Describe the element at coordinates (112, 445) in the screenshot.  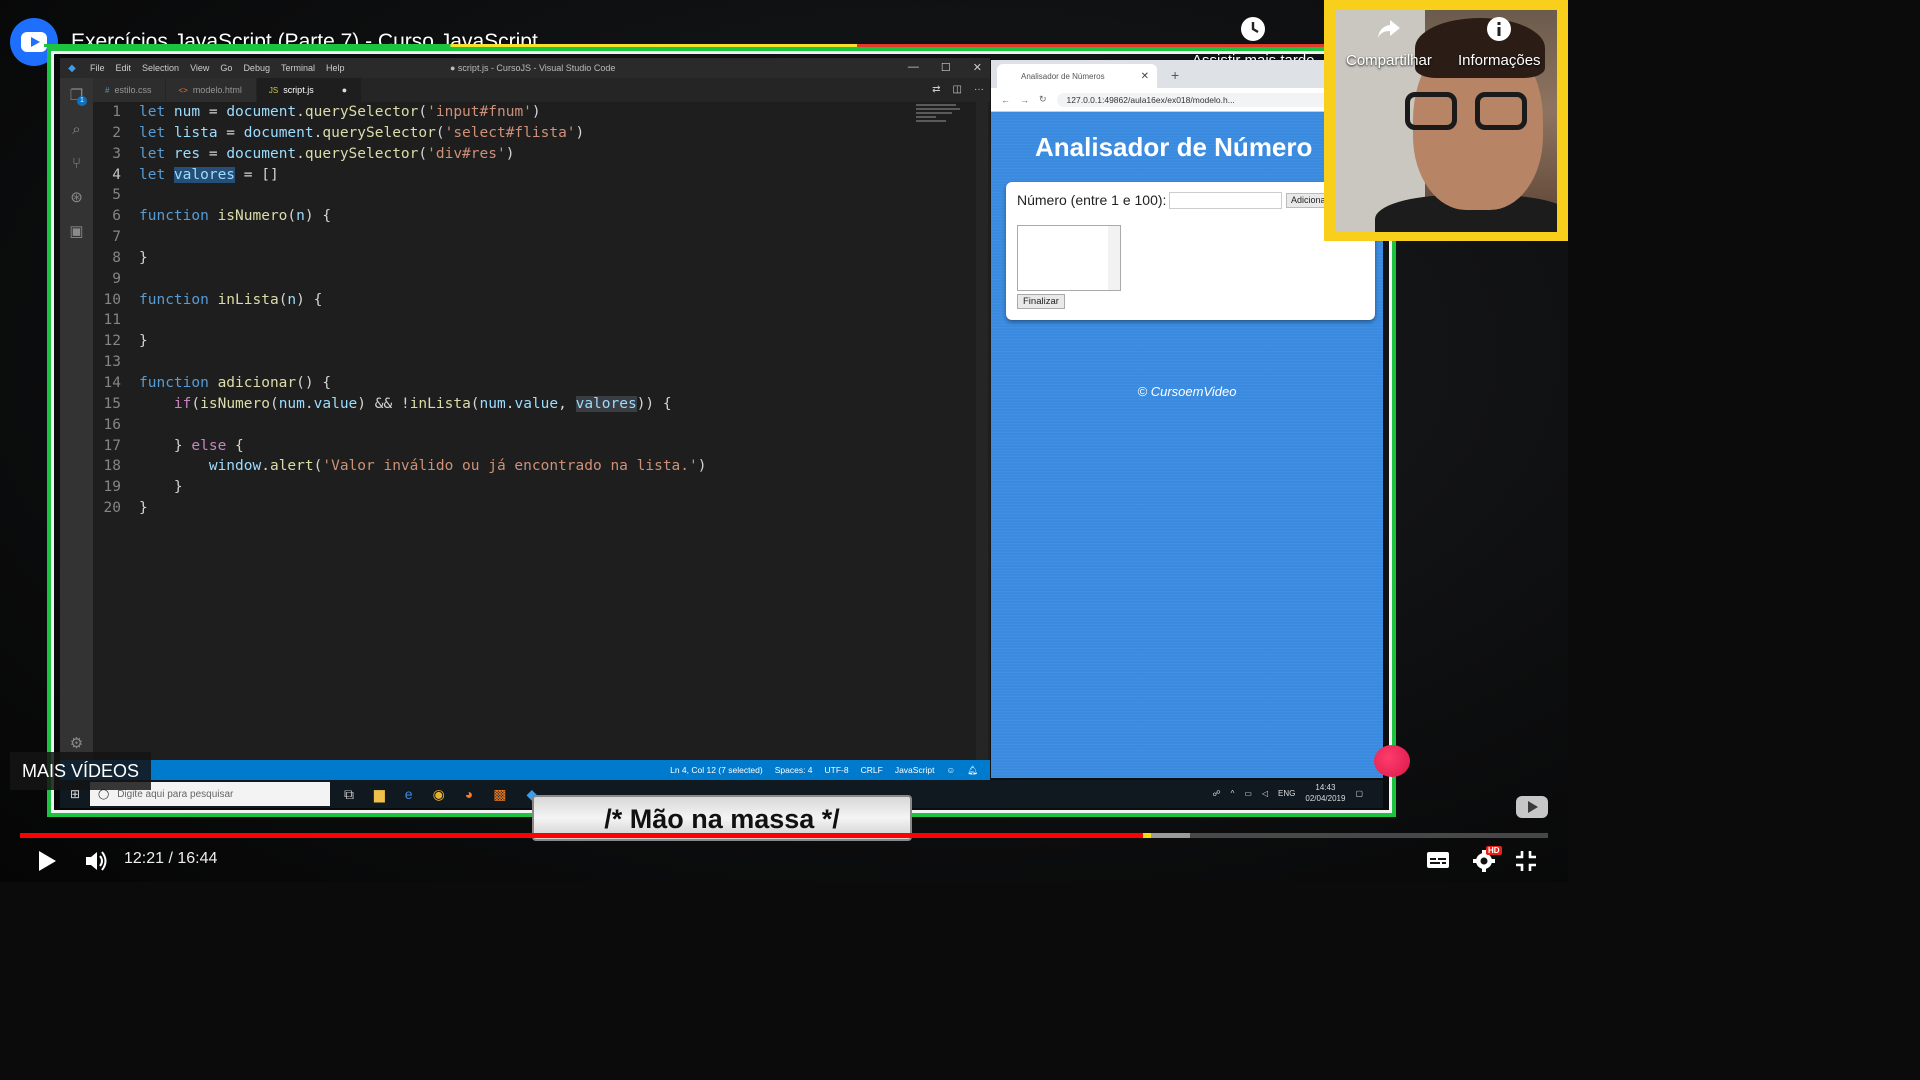
I see `line-number: 17` at that location.